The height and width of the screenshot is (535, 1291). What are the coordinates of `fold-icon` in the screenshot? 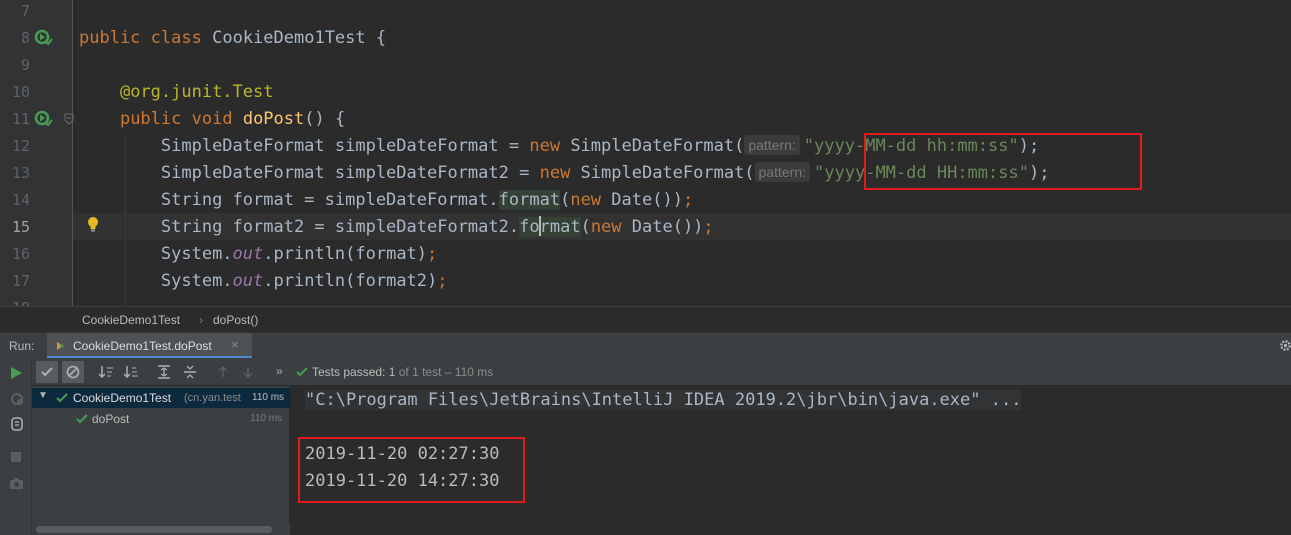 It's located at (69, 119).